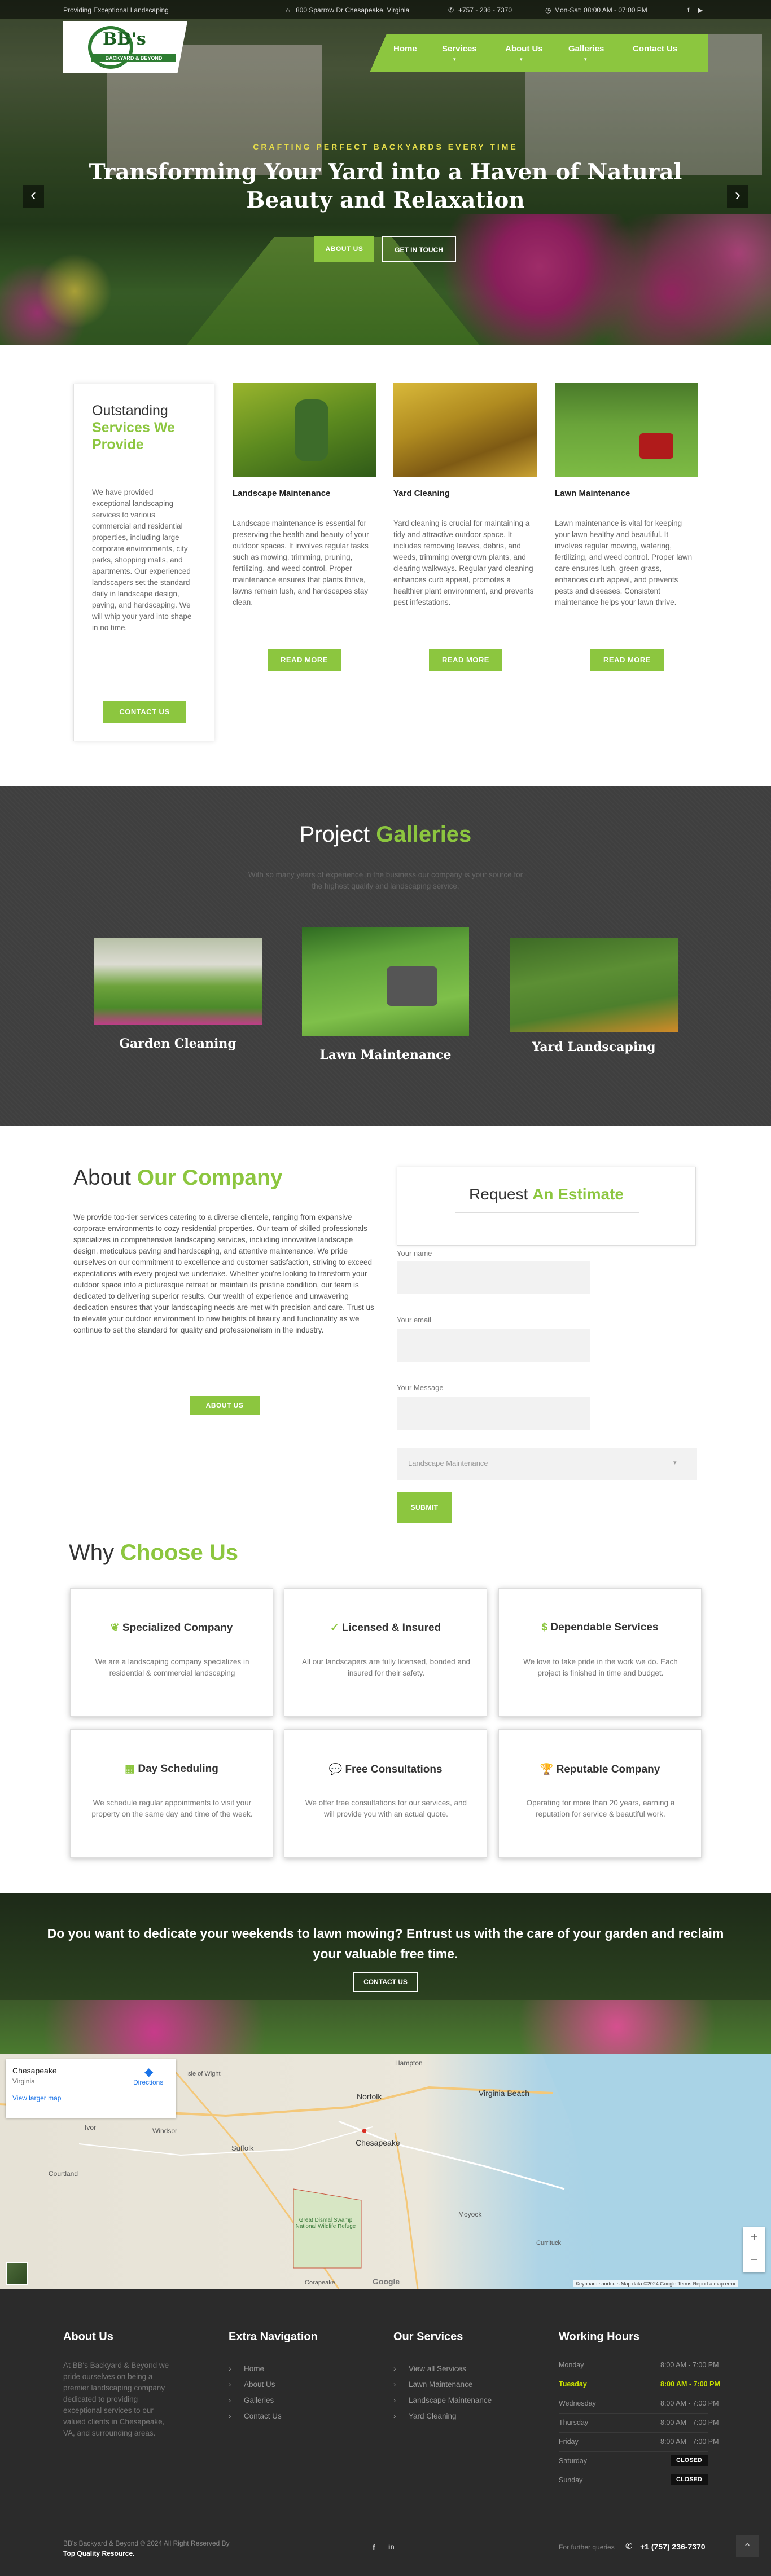 This screenshot has height=2576, width=771. Describe the element at coordinates (524, 49) in the screenshot. I see `nav-about: About Us` at that location.